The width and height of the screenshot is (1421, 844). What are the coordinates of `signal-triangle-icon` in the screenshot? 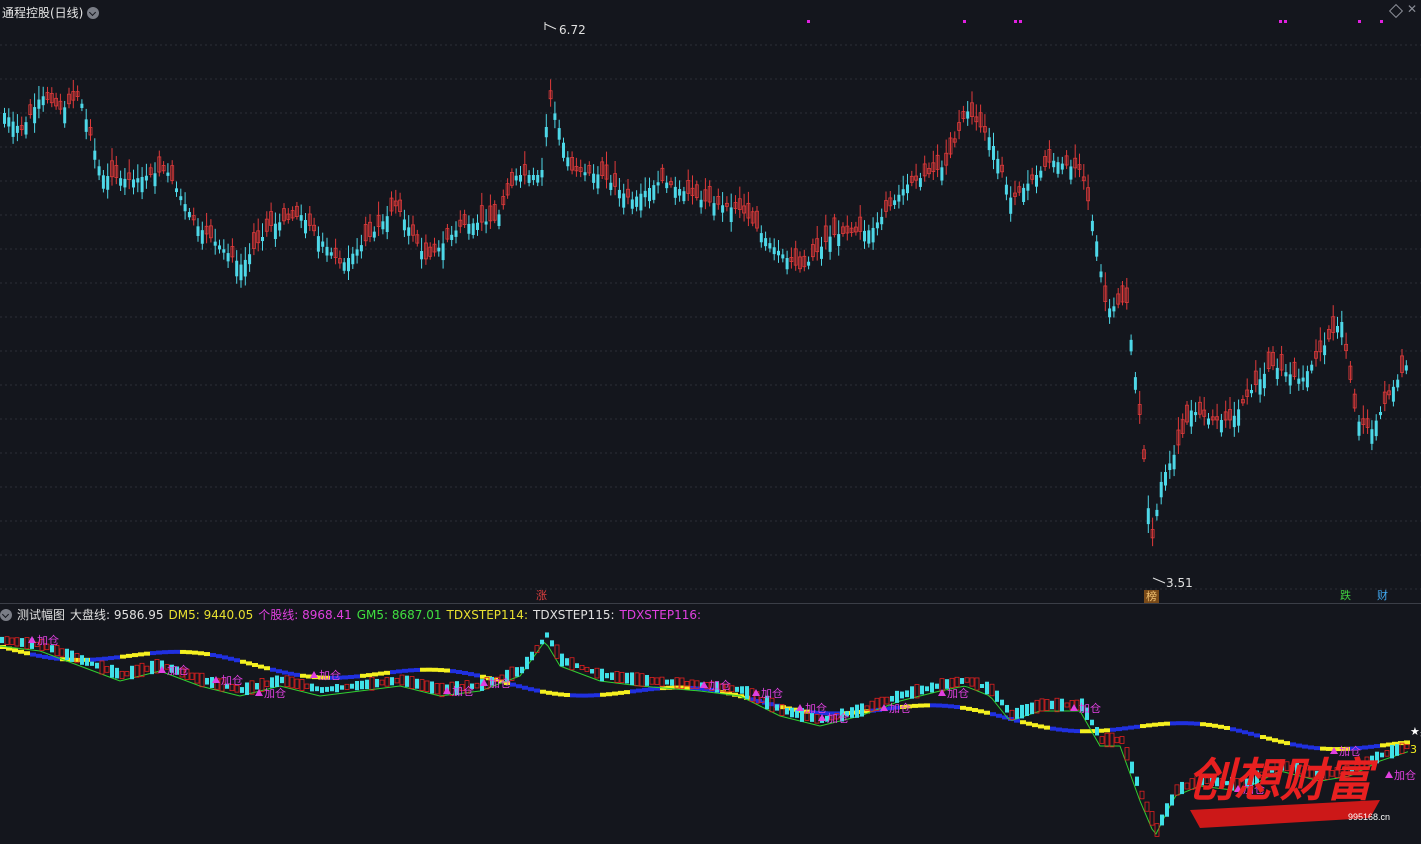 It's located at (800, 707).